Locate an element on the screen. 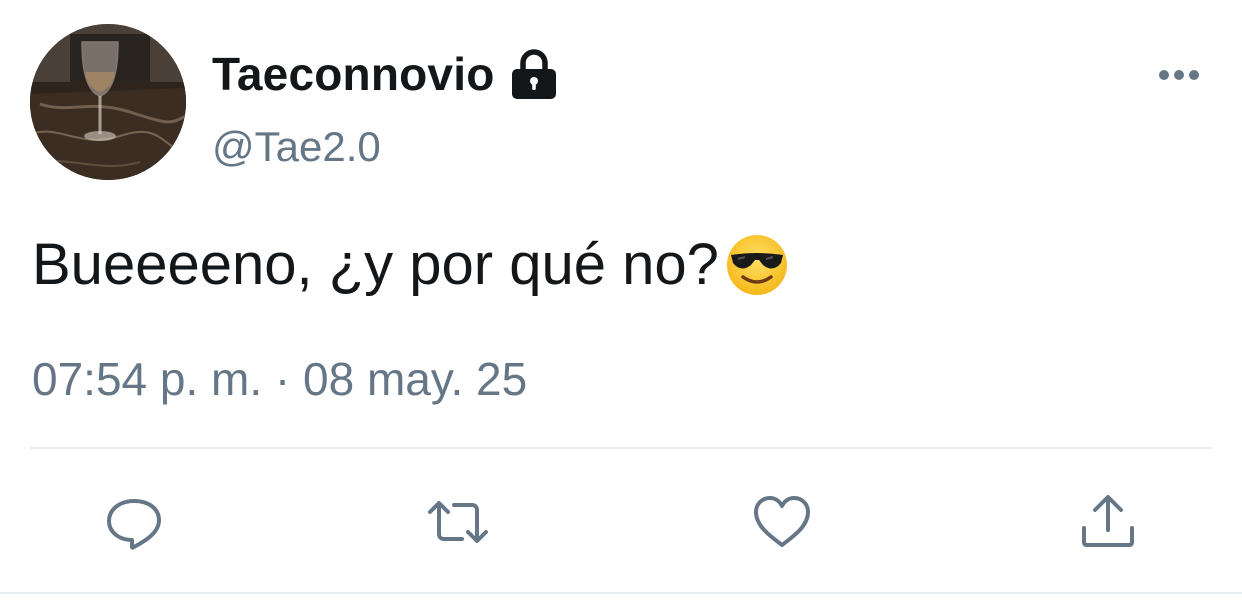 This screenshot has width=1242, height=612. lock-icon is located at coordinates (534, 74).